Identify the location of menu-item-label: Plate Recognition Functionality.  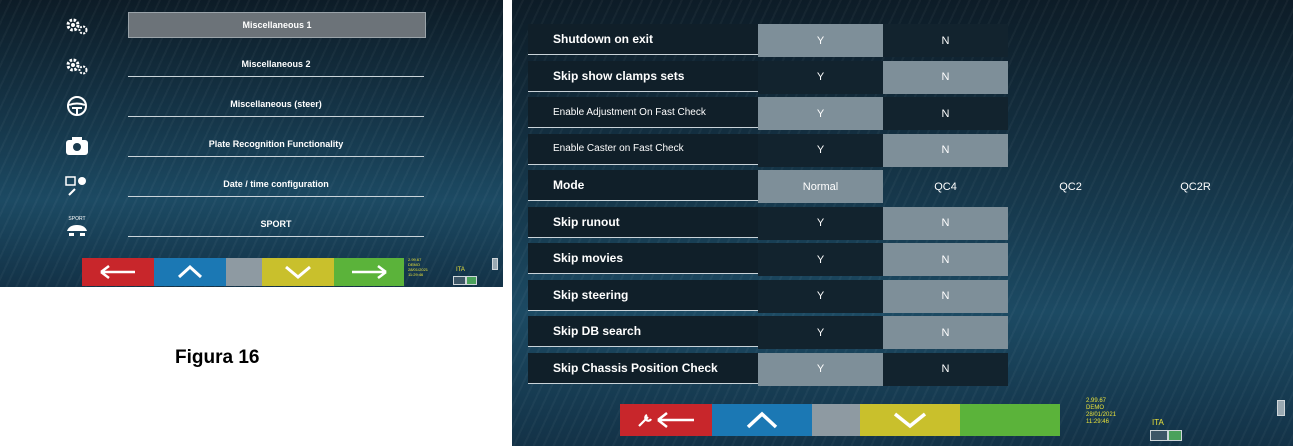
(276, 144).